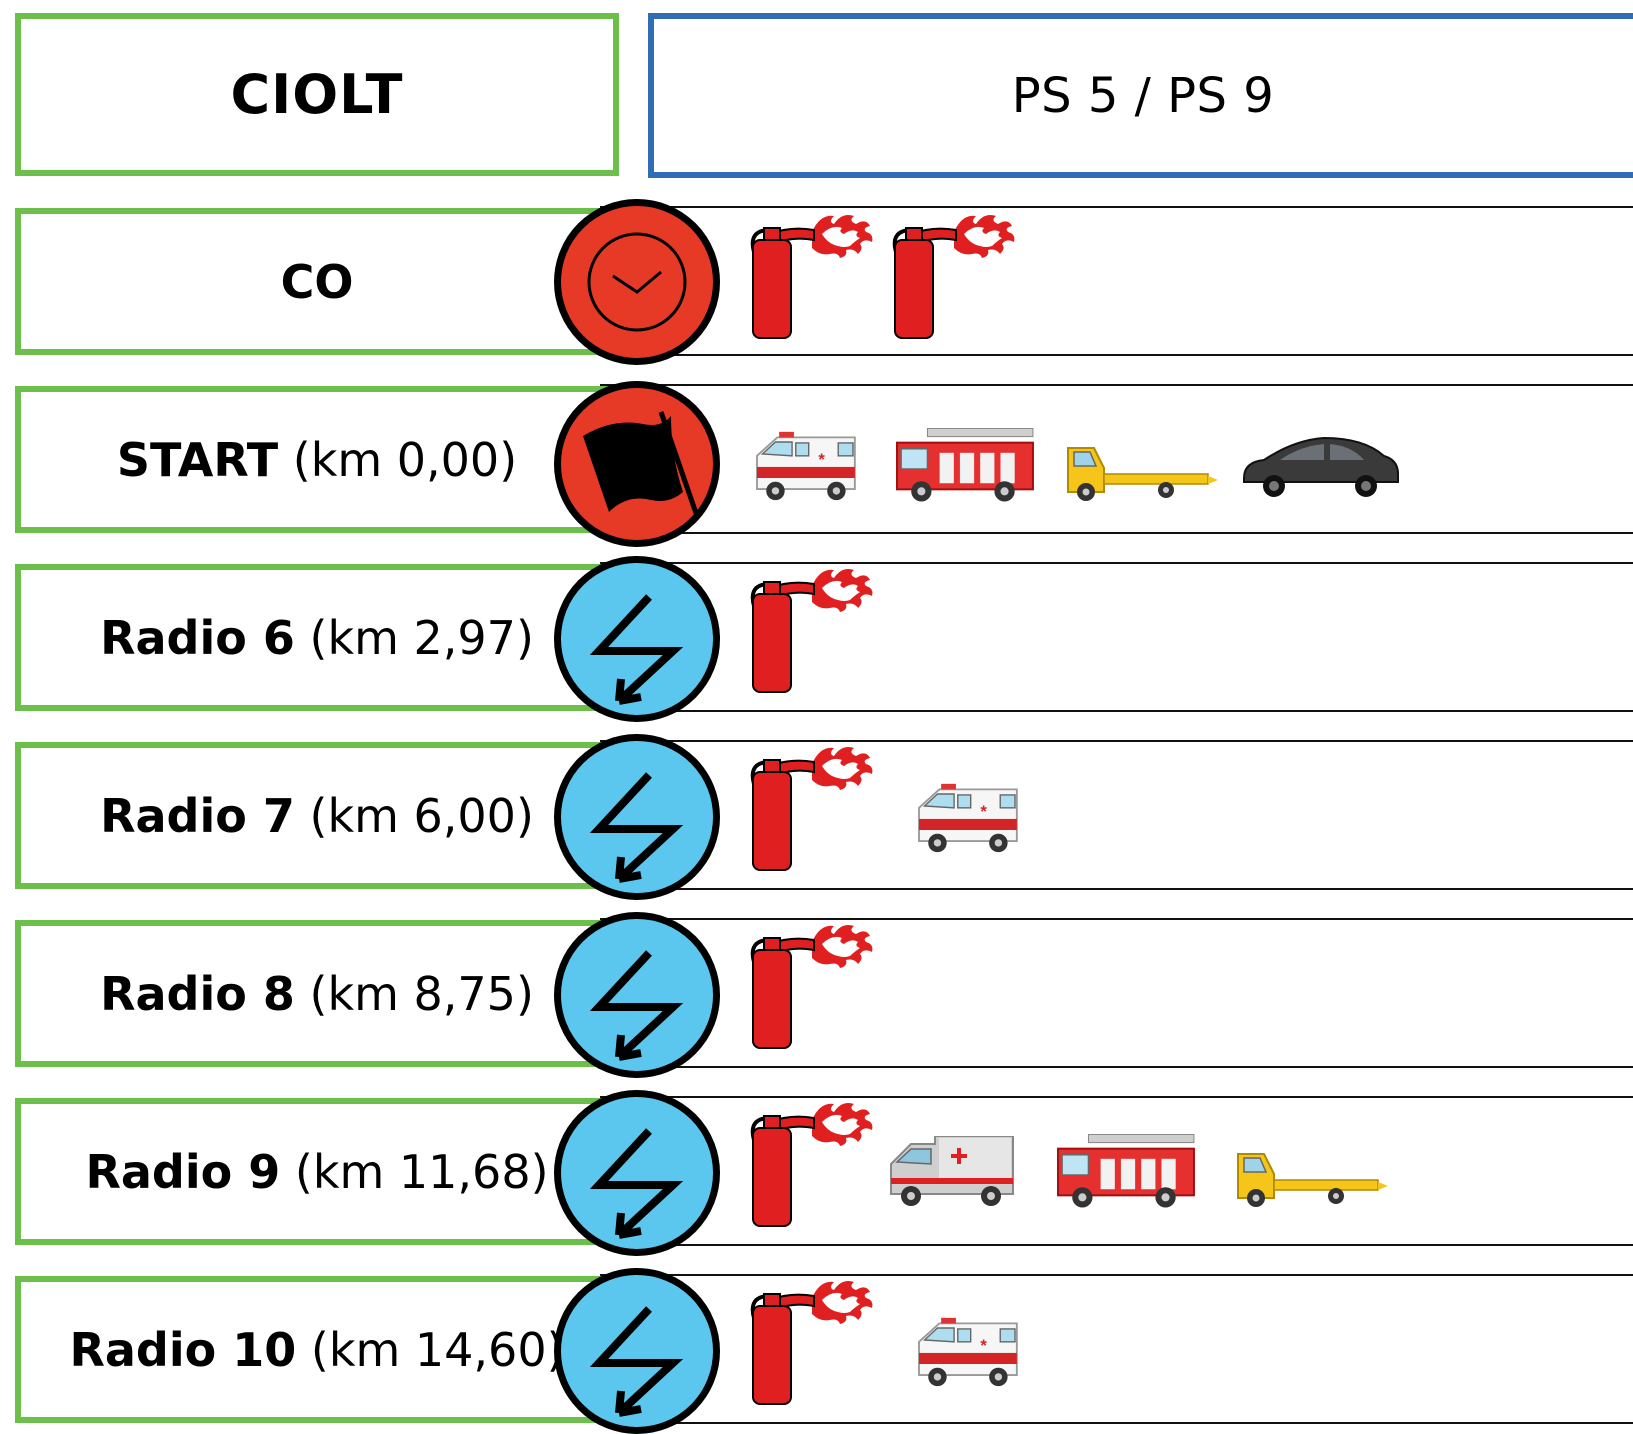 The height and width of the screenshot is (1434, 1633). What do you see at coordinates (183, 1171) in the screenshot?
I see `row-name: Radio 9` at bounding box center [183, 1171].